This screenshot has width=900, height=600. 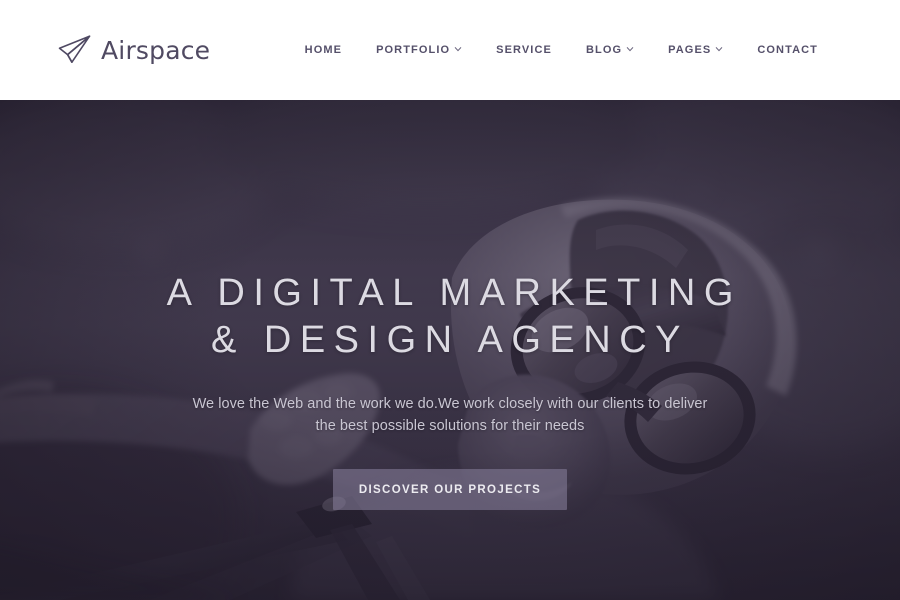 What do you see at coordinates (450, 489) in the screenshot?
I see `discover-our-projects-button: DISCOVER OUR PROJECTS` at bounding box center [450, 489].